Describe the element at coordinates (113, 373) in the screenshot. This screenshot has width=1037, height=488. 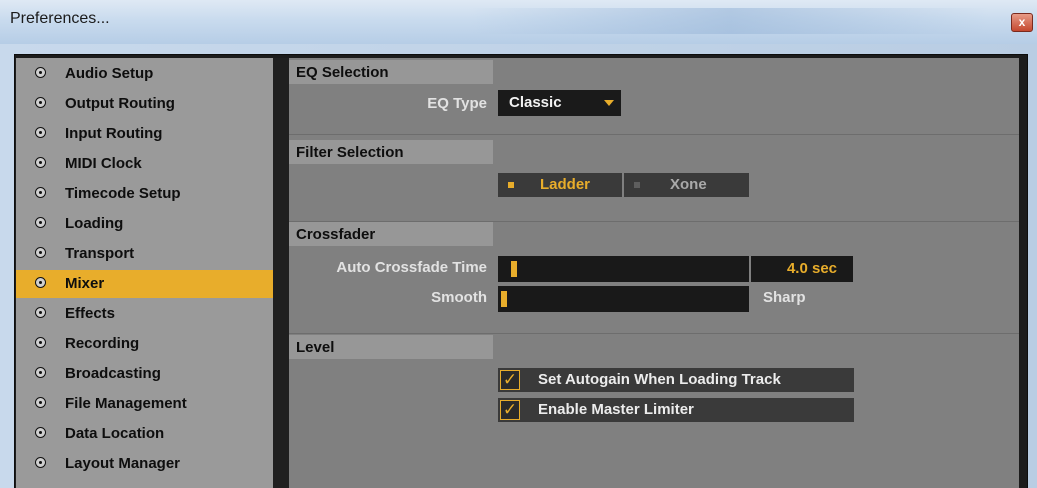
I see `sidebar-item-label: Broadcasting` at that location.